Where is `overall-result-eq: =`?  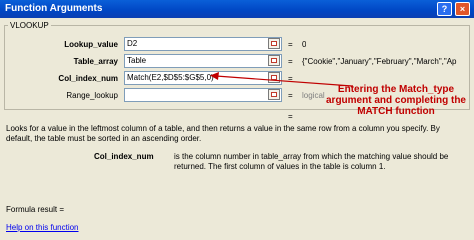
overall-result-eq: = is located at coordinates (290, 116).